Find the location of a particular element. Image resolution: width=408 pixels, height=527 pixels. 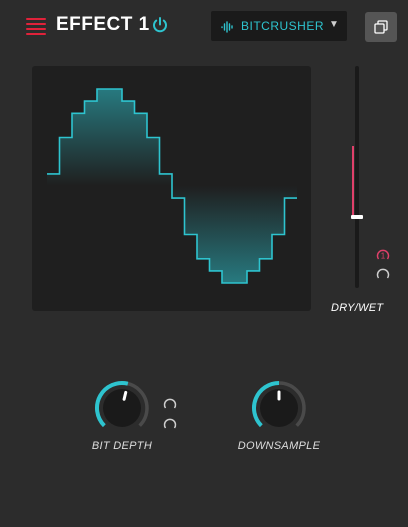

dry-wet-thumb is located at coordinates (357, 216).